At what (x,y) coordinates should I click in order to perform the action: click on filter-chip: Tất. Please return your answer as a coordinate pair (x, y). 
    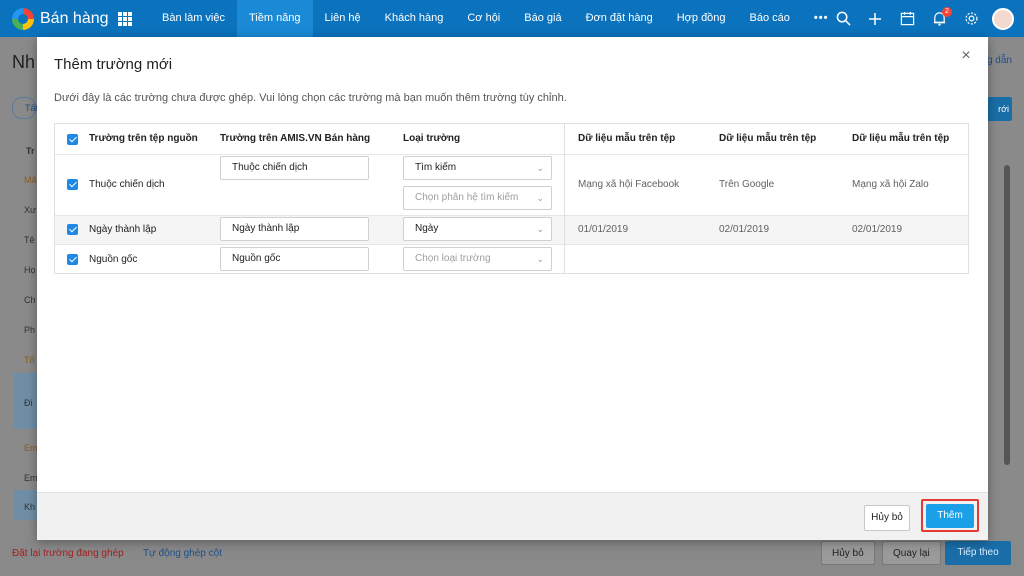
    Looking at the image, I should click on (25, 108).